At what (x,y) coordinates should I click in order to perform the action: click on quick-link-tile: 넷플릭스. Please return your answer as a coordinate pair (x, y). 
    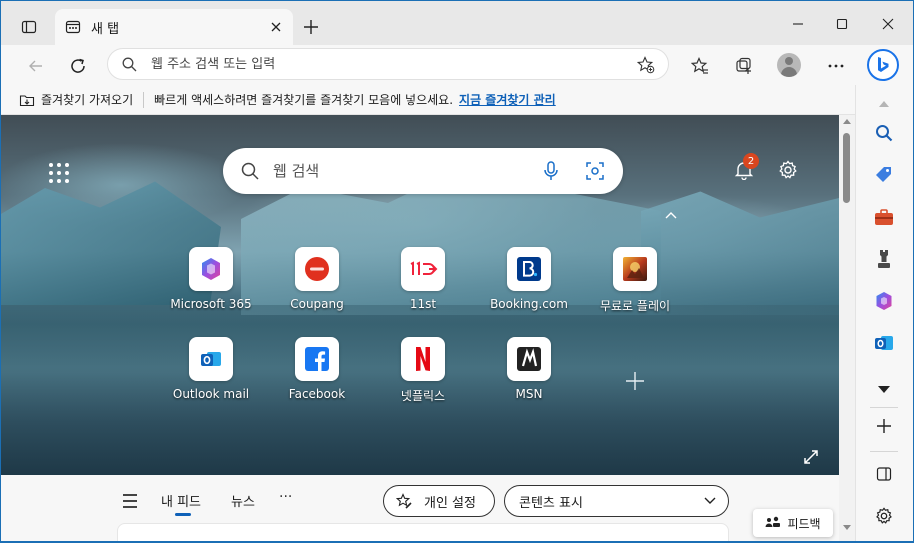
    Looking at the image, I should click on (423, 377).